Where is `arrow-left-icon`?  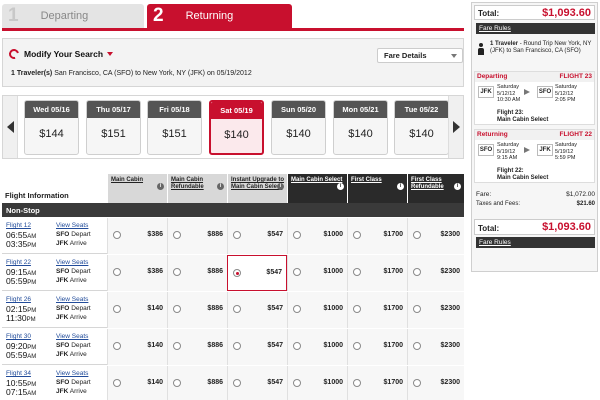 arrow-left-icon is located at coordinates (10, 127).